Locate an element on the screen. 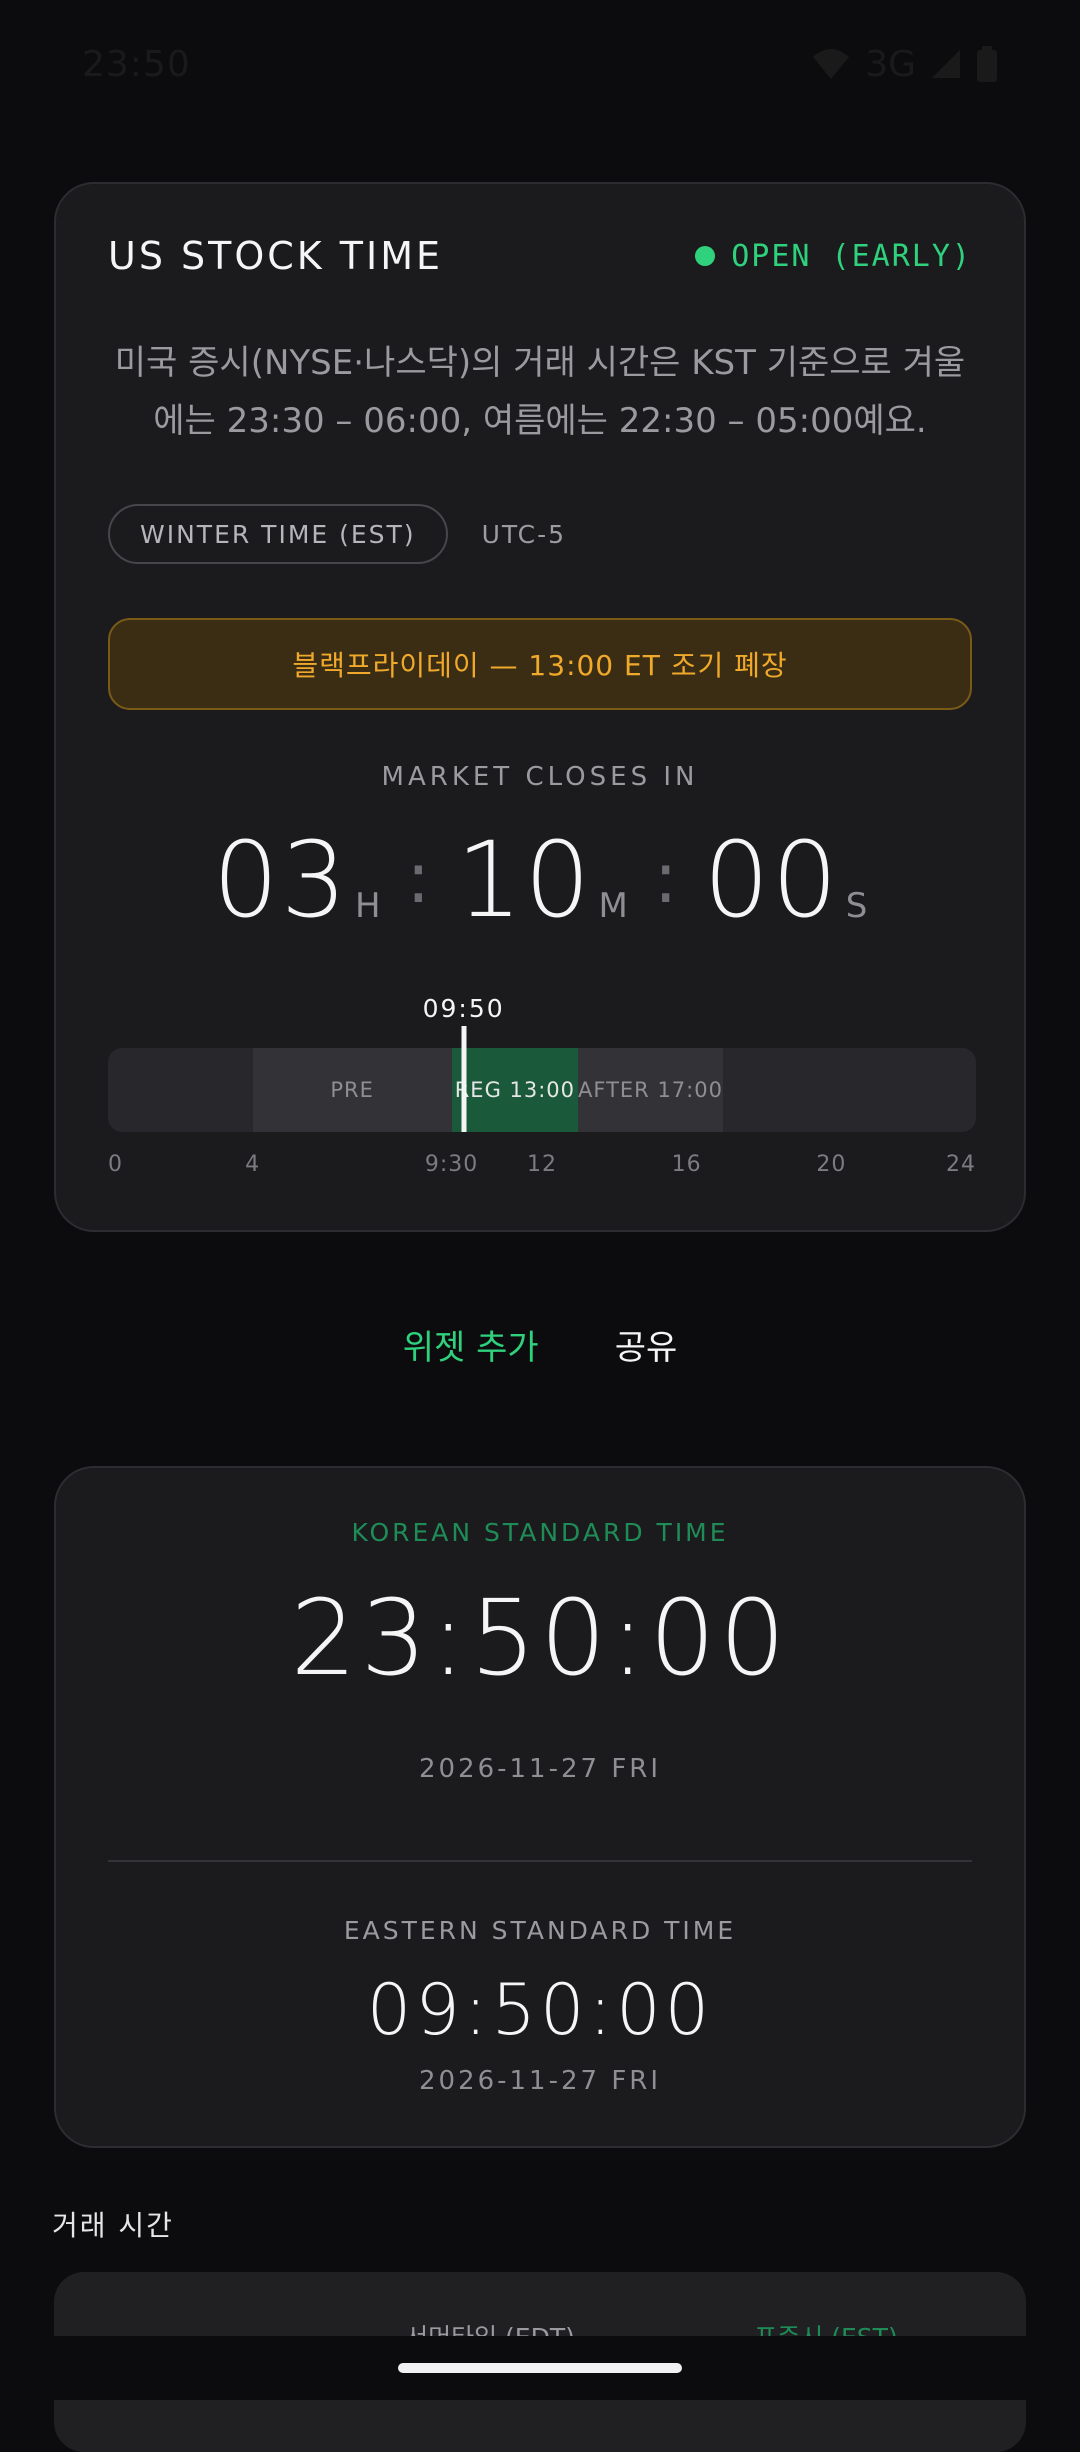 The width and height of the screenshot is (1080, 2452). share-button: 공유 is located at coordinates (646, 1344).